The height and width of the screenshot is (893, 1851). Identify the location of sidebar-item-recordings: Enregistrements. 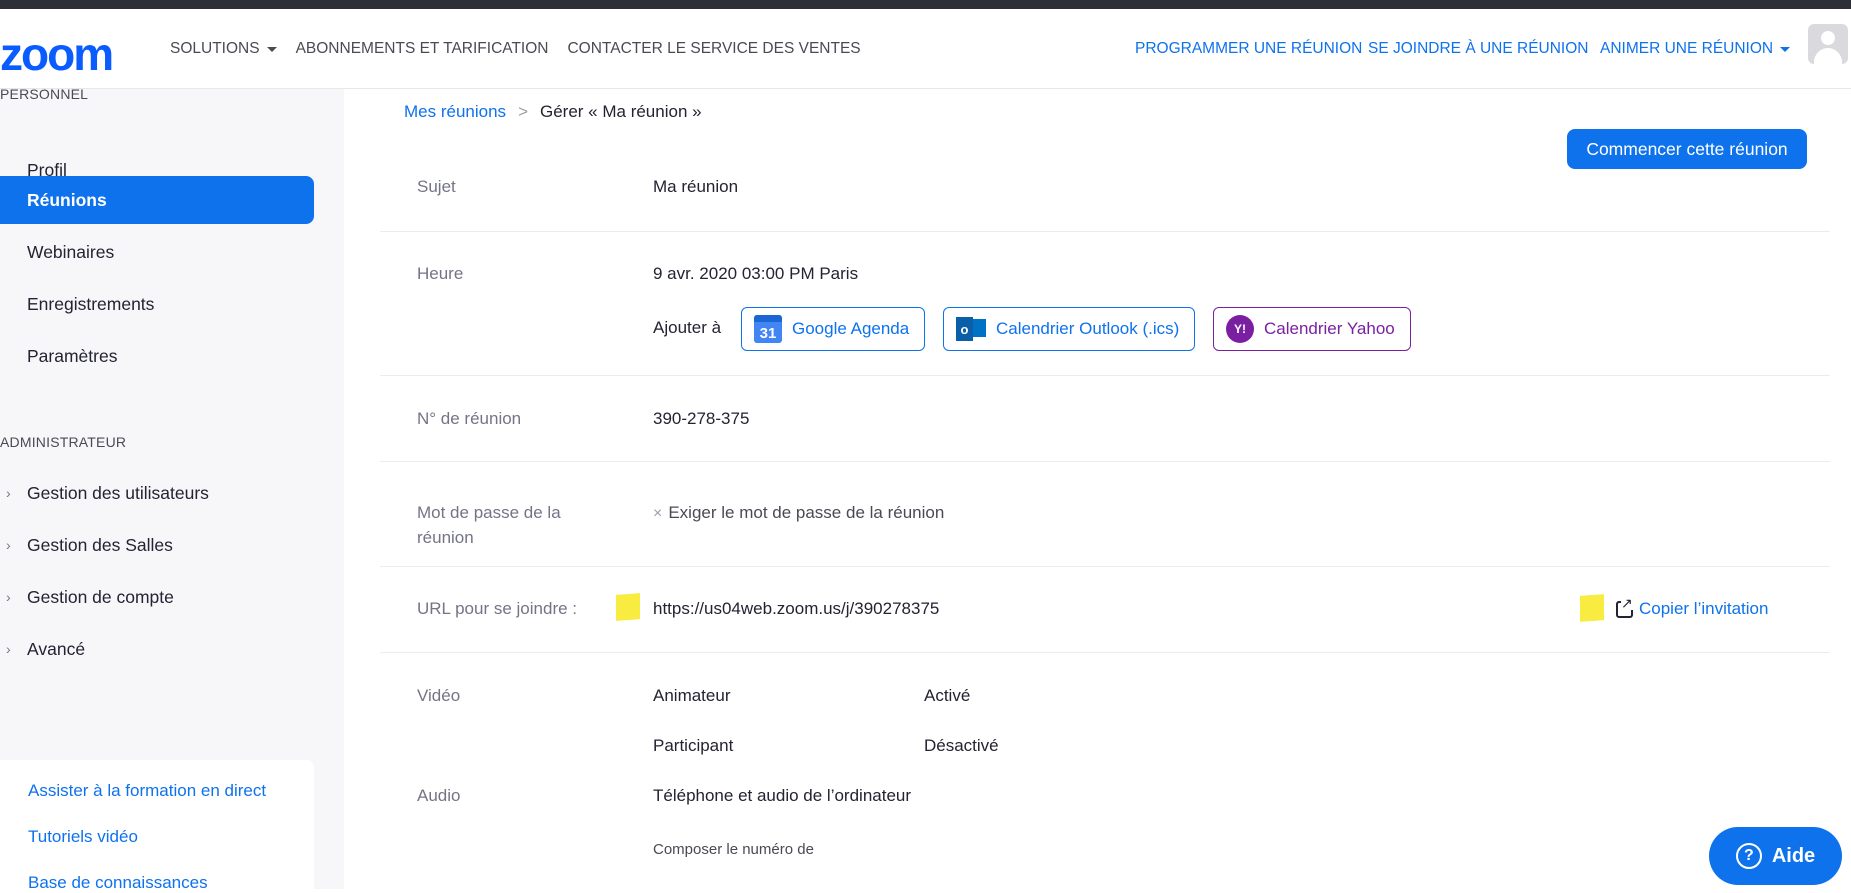
(157, 304).